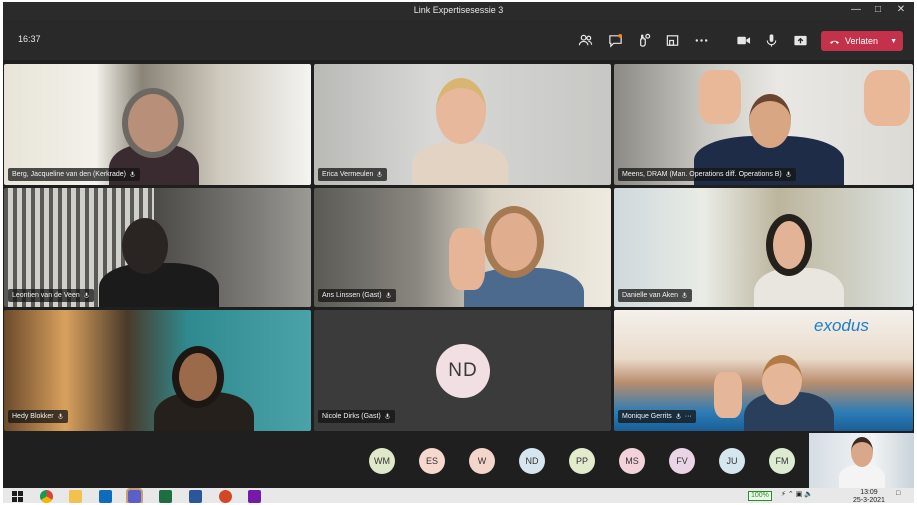 The height and width of the screenshot is (505, 917). I want to click on share-icon, so click(800, 40).